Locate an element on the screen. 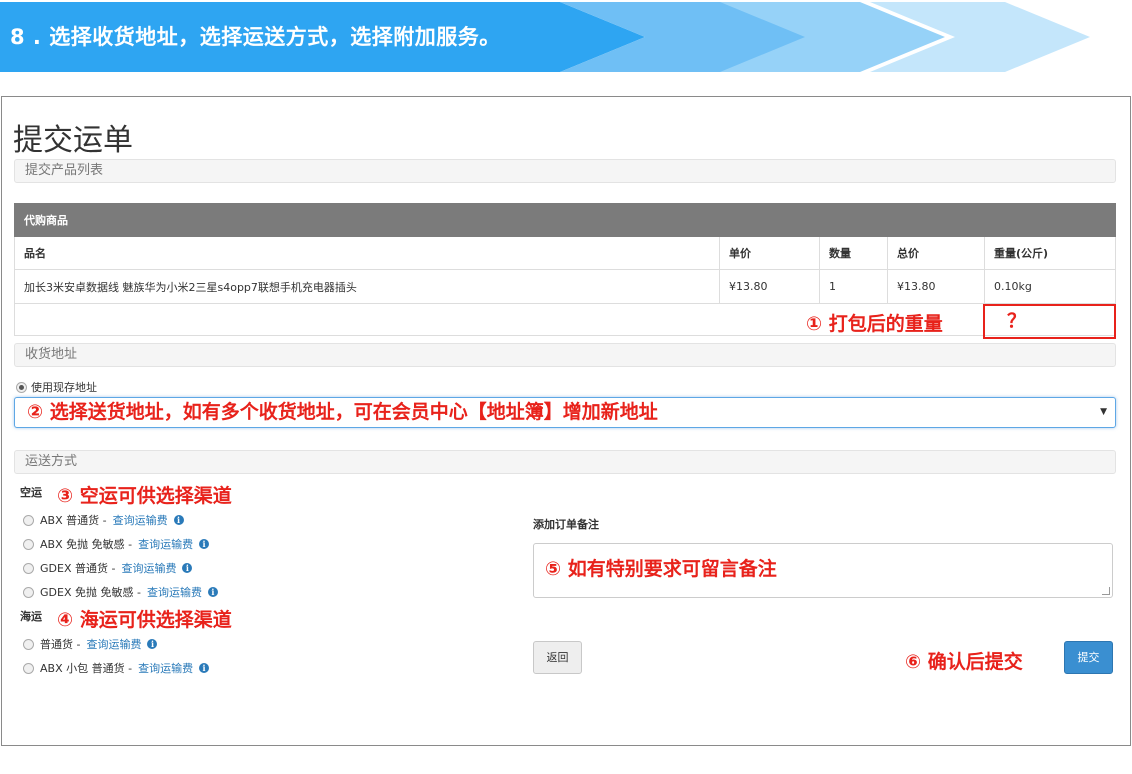 The width and height of the screenshot is (1132, 774). table-header-row: 品名 单价 数量 总价 重量(公斤) is located at coordinates (565, 253).